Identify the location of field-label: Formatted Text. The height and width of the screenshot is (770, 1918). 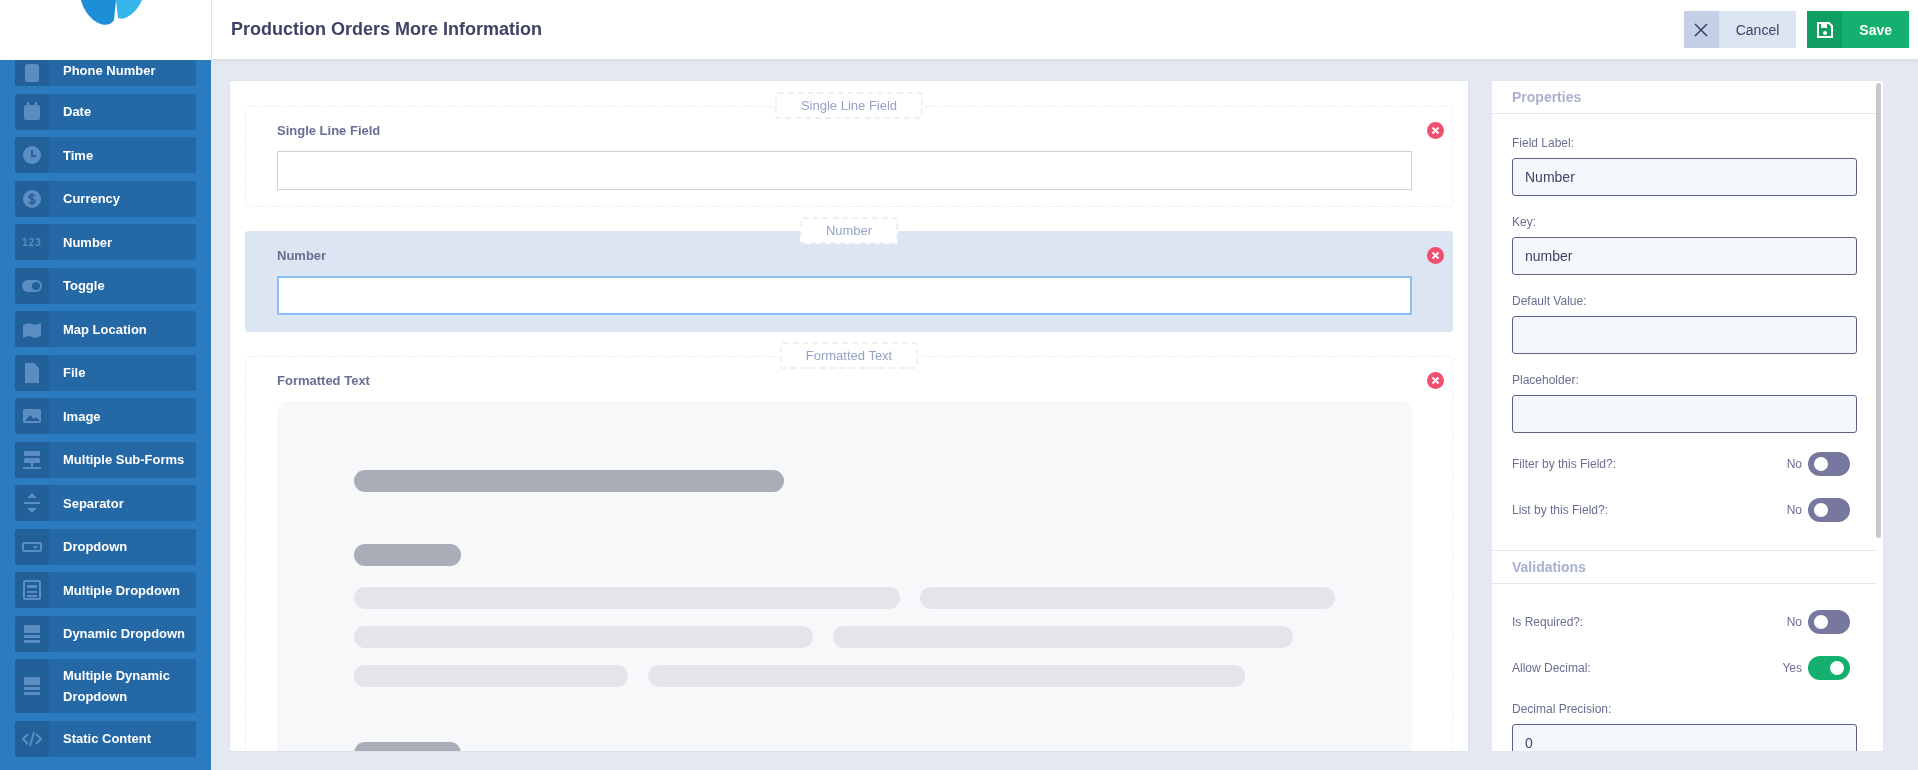
(323, 380).